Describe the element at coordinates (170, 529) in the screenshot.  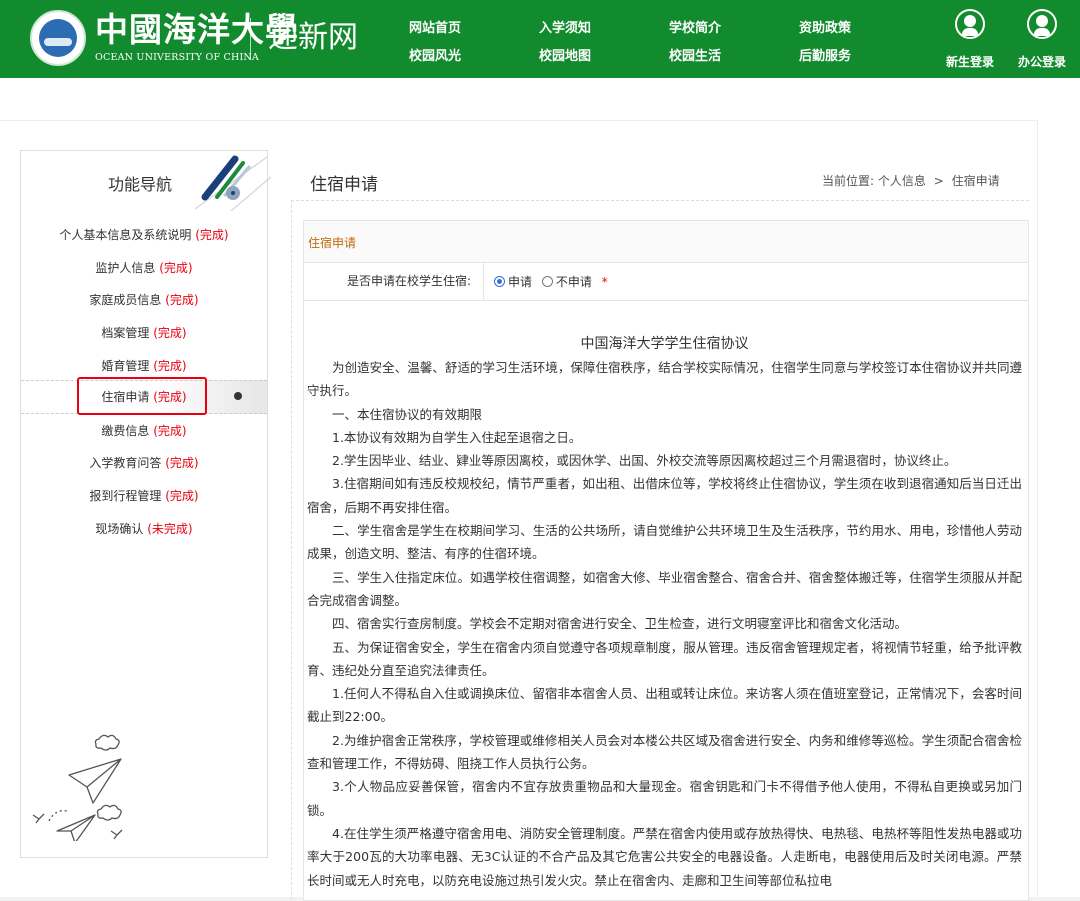
I see `status-incomplete: (未完成)` at that location.